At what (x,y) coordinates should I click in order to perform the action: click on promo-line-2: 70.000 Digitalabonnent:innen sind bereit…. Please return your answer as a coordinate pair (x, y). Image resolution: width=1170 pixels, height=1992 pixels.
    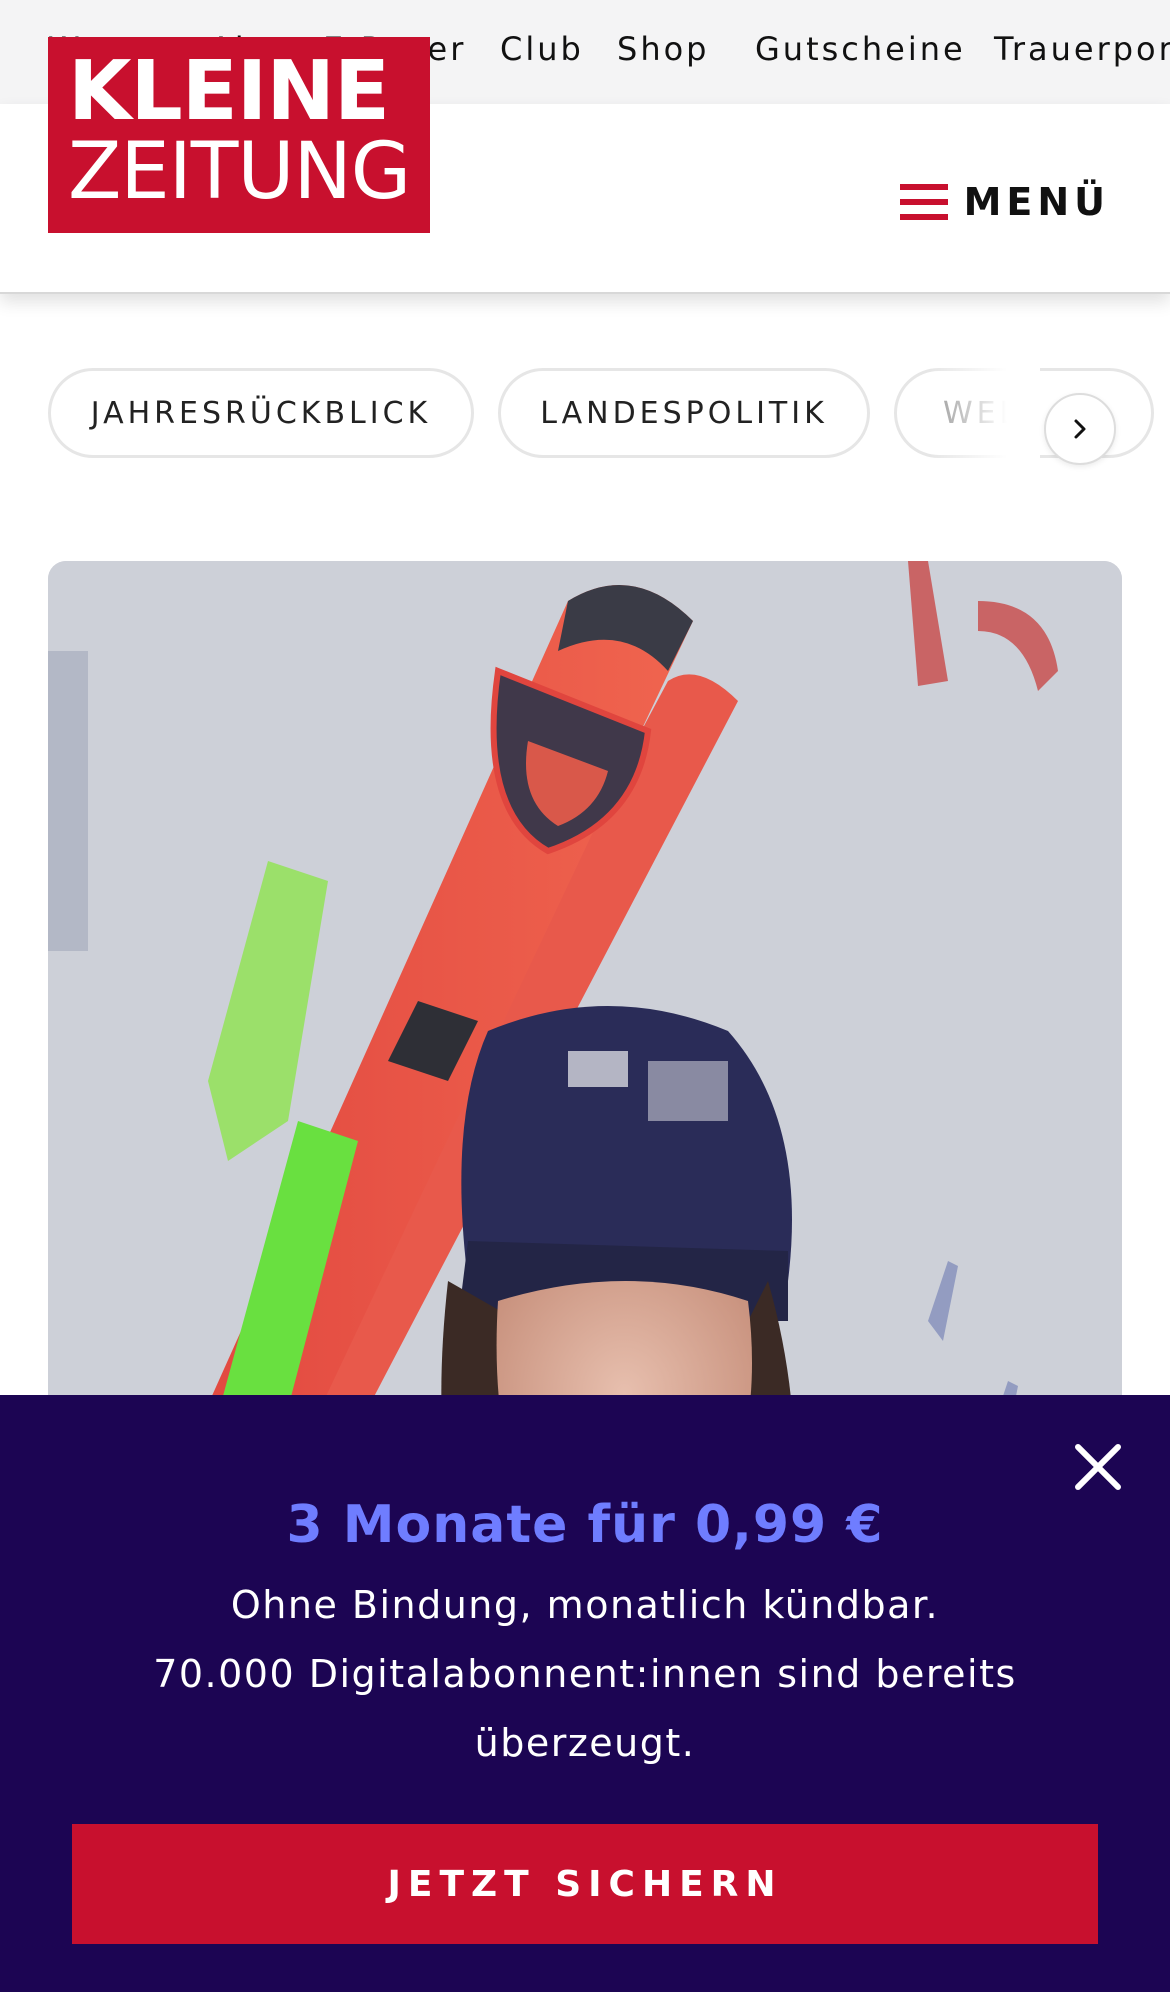
    Looking at the image, I should click on (585, 1708).